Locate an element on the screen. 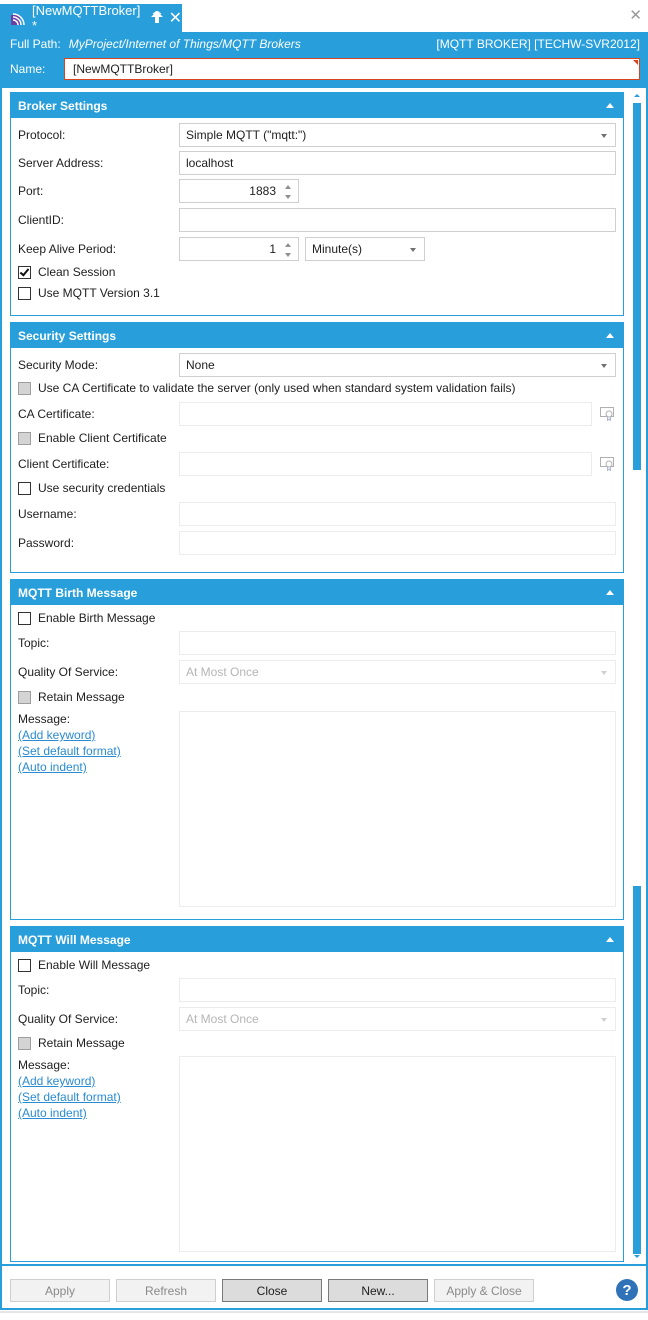 Image resolution: width=648 pixels, height=1320 pixels. name-row: Name: is located at coordinates (325, 69).